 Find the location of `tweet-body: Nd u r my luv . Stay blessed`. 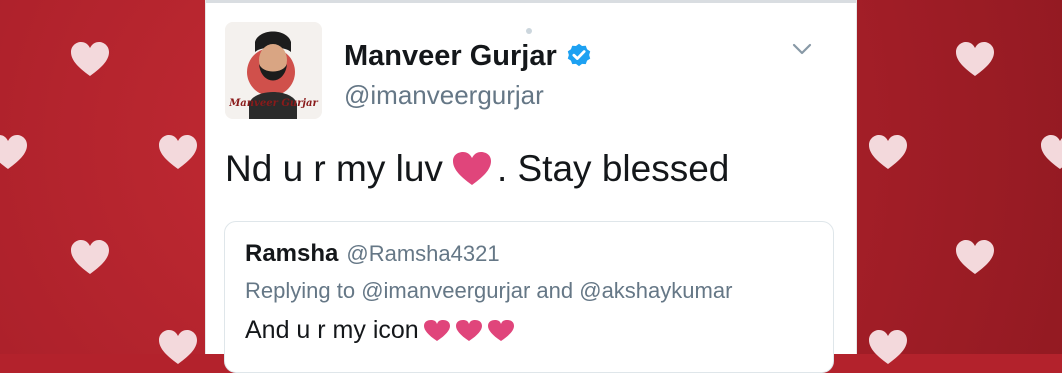

tweet-body: Nd u r my luv . Stay blessed is located at coordinates (477, 169).